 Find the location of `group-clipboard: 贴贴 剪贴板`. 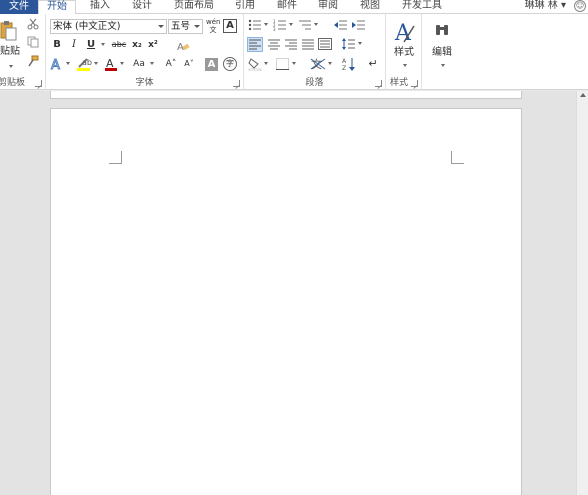

group-clipboard: 贴贴 剪贴板 is located at coordinates (23, 52).